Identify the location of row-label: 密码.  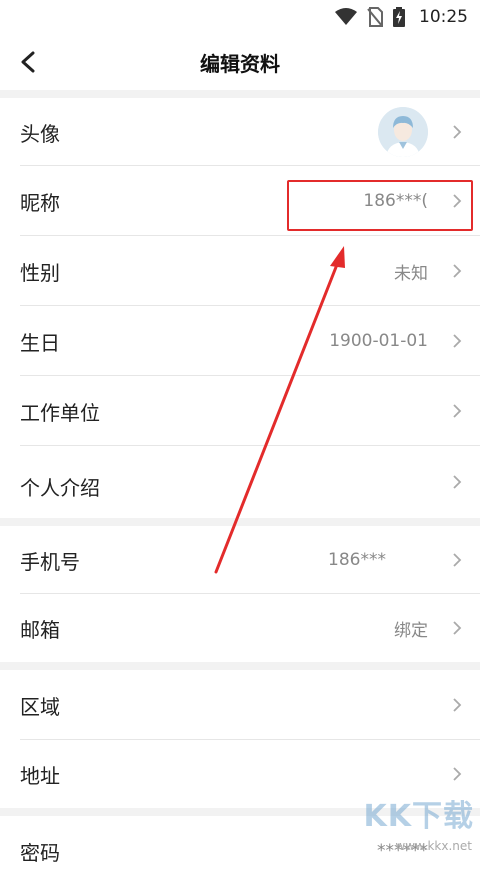
(40, 852).